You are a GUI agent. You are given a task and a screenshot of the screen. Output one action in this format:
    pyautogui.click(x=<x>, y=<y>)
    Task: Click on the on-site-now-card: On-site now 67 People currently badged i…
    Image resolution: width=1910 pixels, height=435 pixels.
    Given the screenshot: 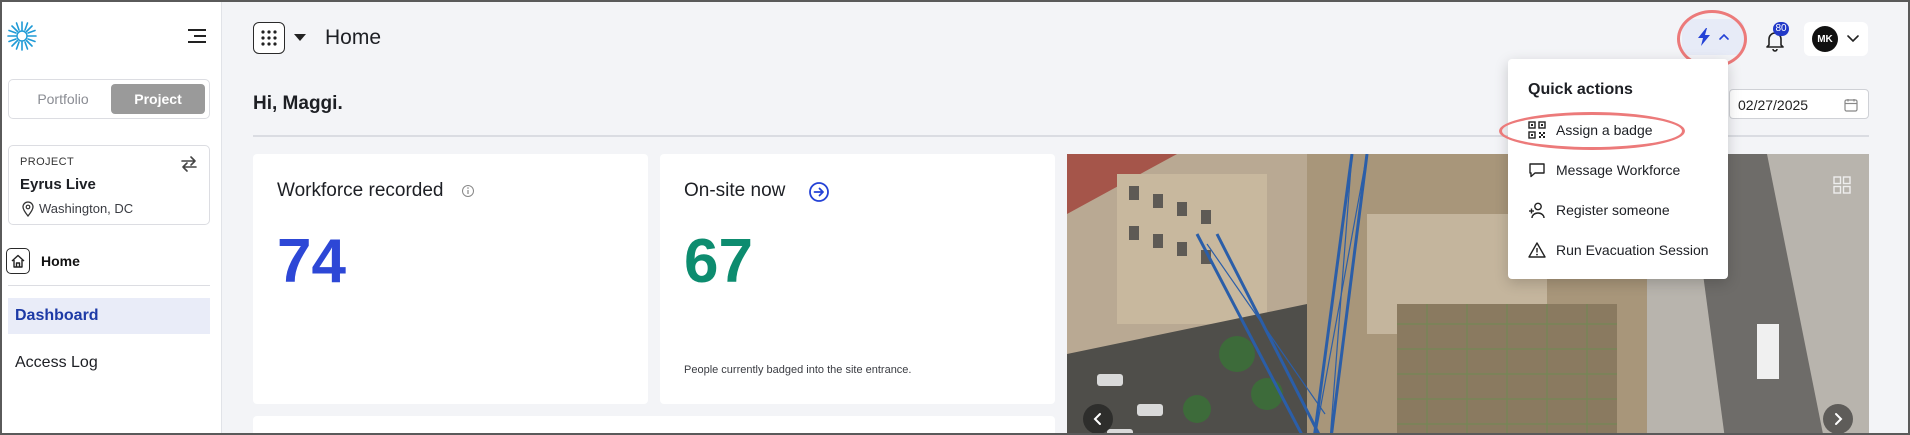 What is the action you would take?
    pyautogui.click(x=857, y=279)
    